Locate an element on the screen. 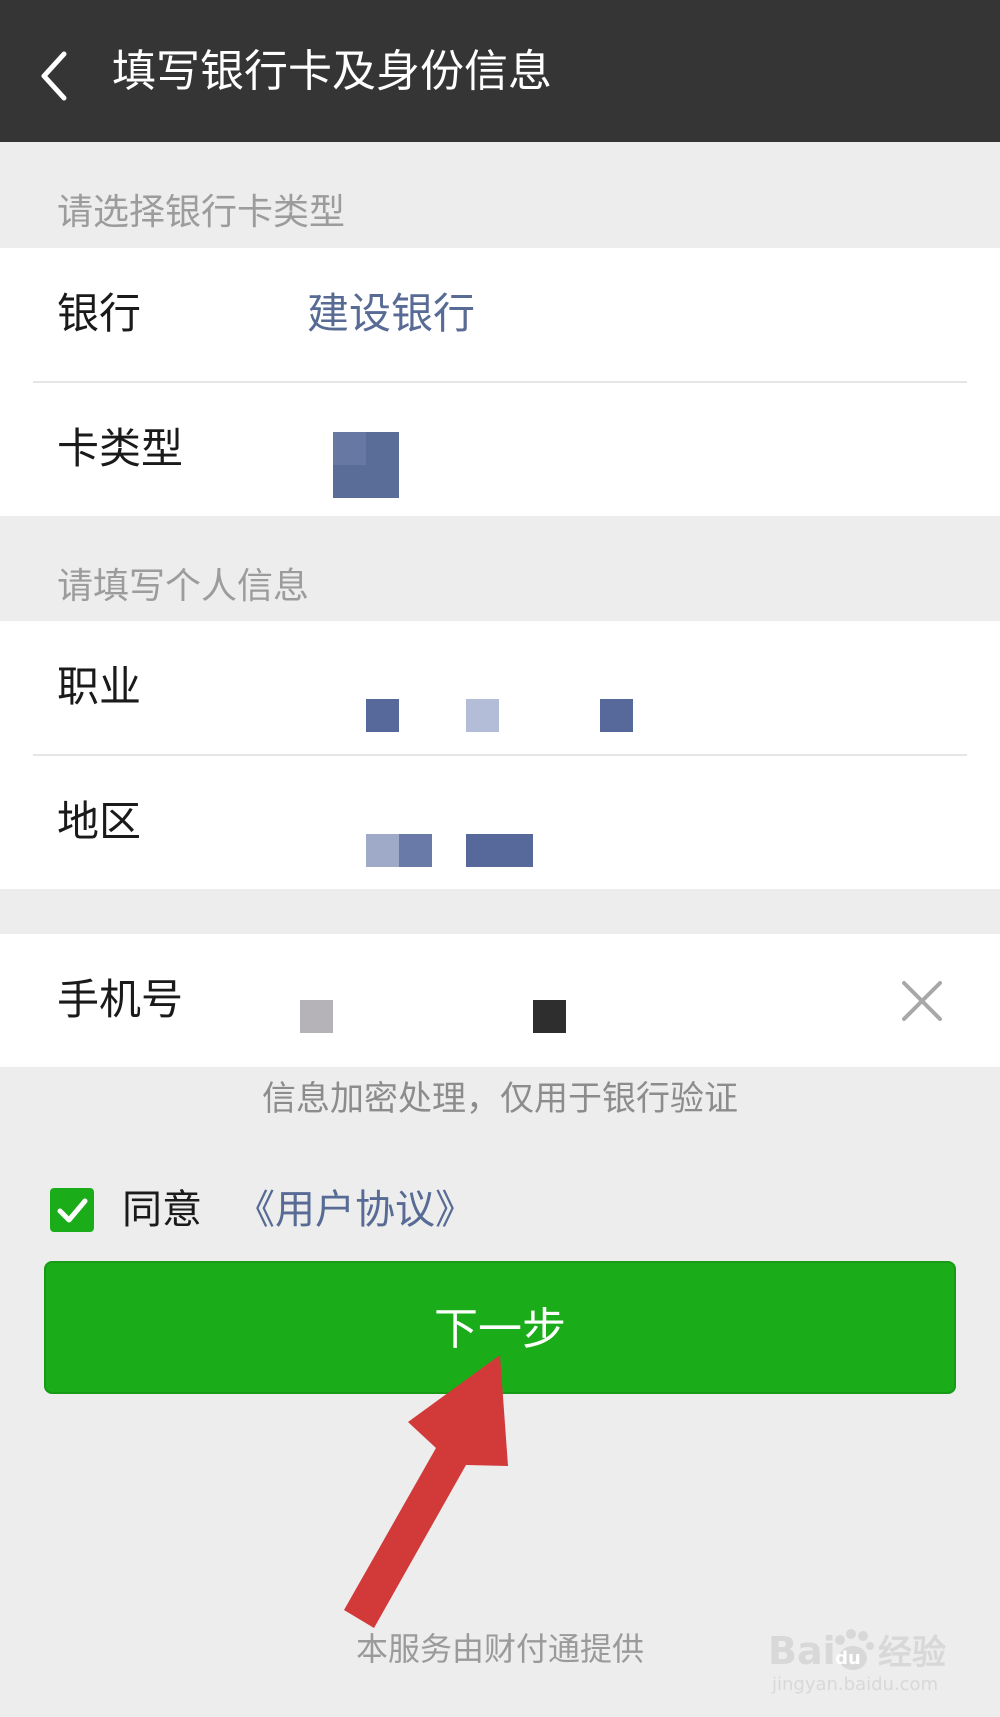  svg-text: Bai is located at coordinates (802, 1651).